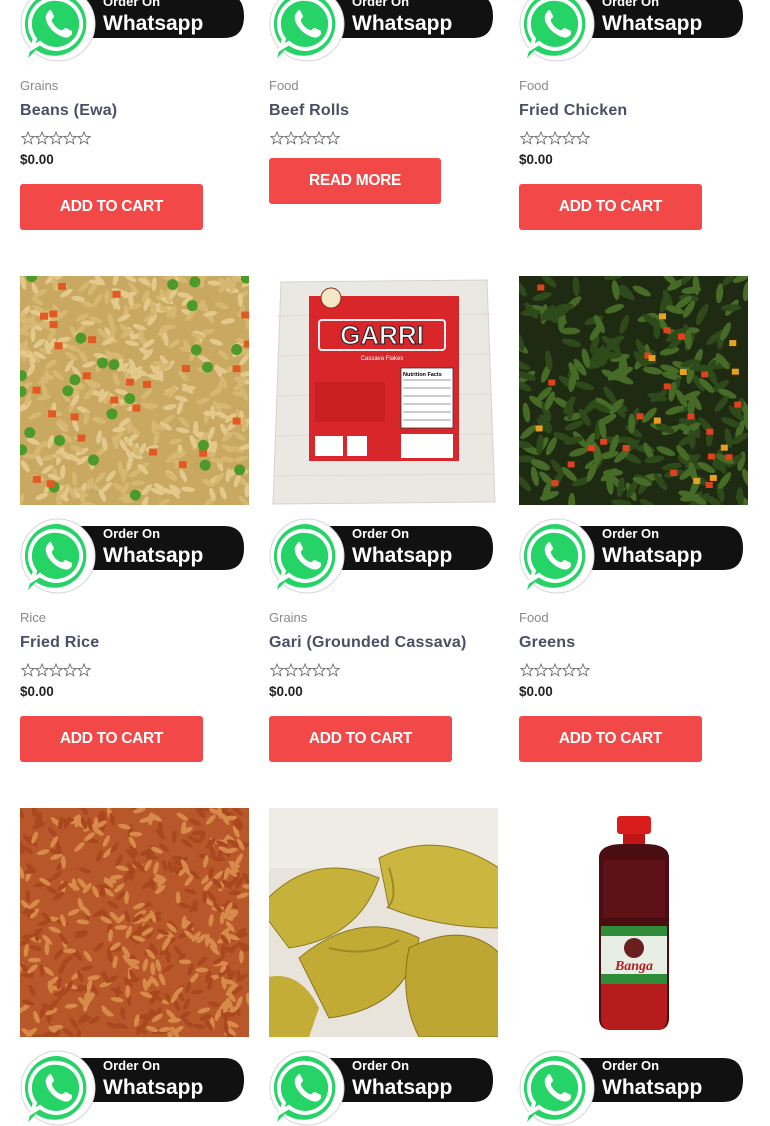 The height and width of the screenshot is (1126, 770). Describe the element at coordinates (573, 111) in the screenshot. I see `product-title: Fried Chicken` at that location.